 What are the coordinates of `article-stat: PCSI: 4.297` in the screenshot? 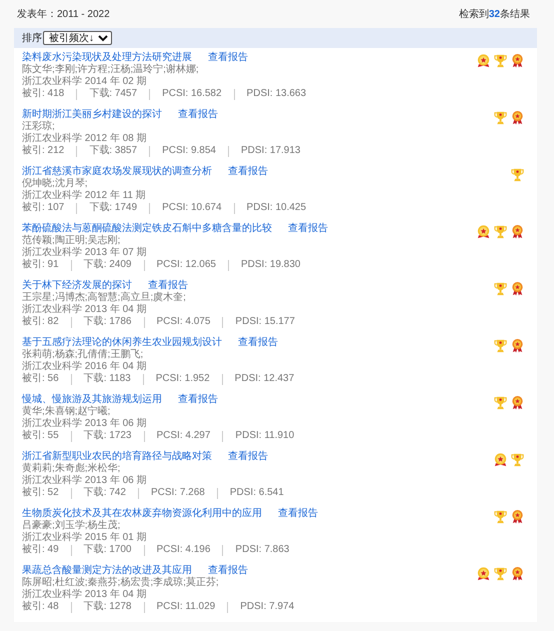 It's located at (183, 436).